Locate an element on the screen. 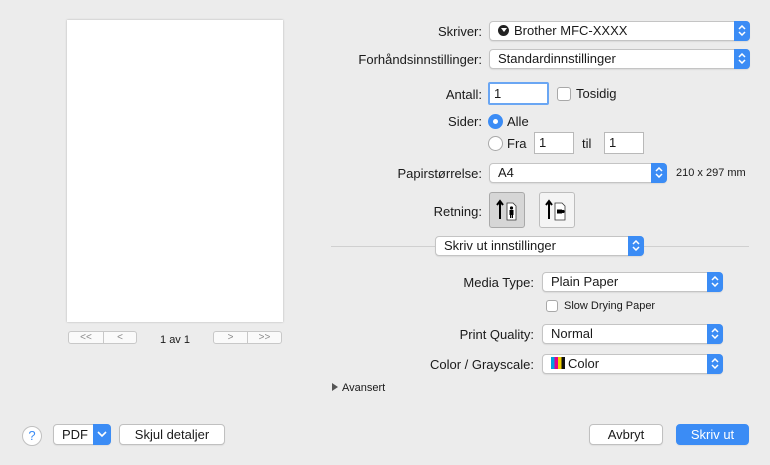 This screenshot has width=770, height=465. pages-all-radio is located at coordinates (495, 121).